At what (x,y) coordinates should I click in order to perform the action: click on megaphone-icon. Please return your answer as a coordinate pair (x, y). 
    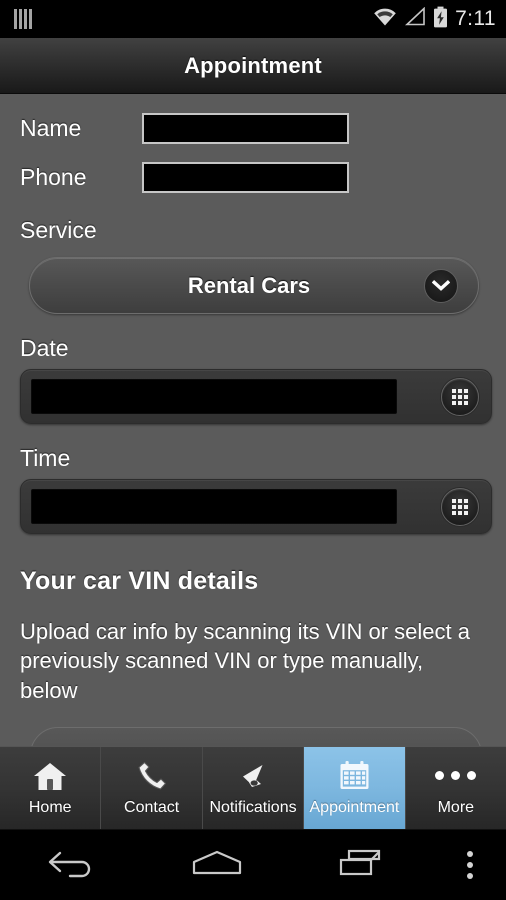
    Looking at the image, I should click on (253, 775).